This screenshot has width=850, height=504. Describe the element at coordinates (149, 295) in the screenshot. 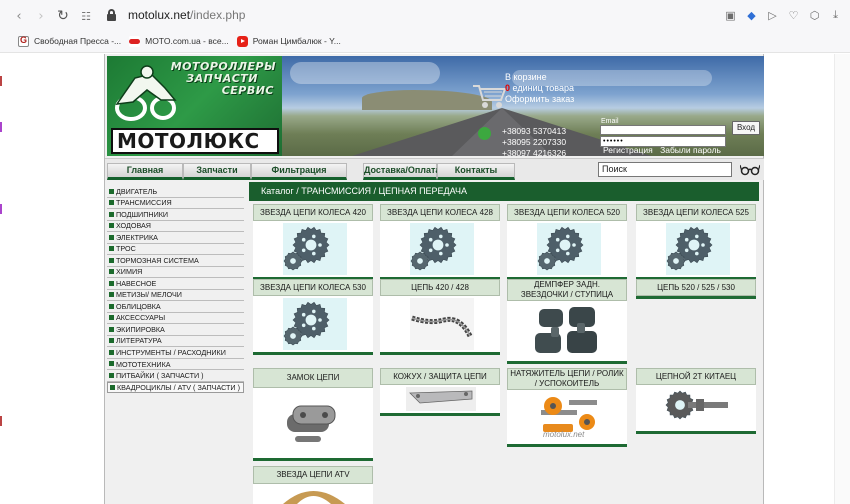

I see `sidebar-item-label: МЕТИЗЫ/ МЕЛОЧИ` at that location.